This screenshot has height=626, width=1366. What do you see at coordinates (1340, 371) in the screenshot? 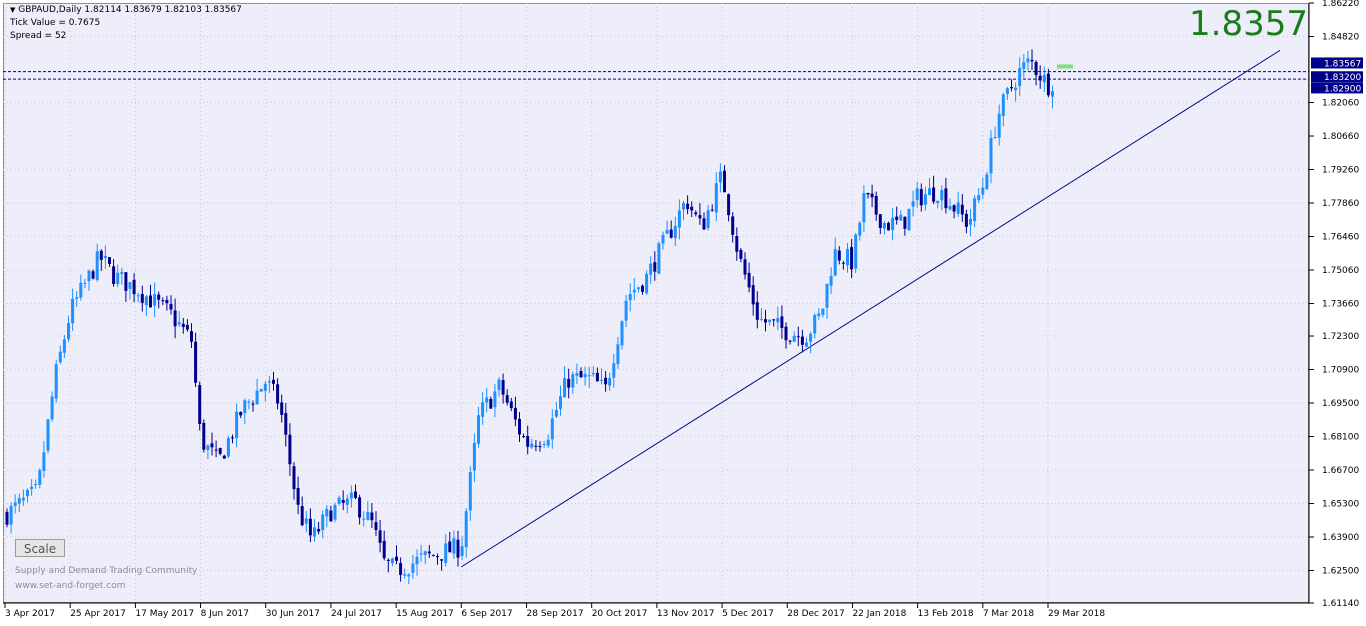
I see `y-tick-label: 1.70900` at bounding box center [1340, 371].